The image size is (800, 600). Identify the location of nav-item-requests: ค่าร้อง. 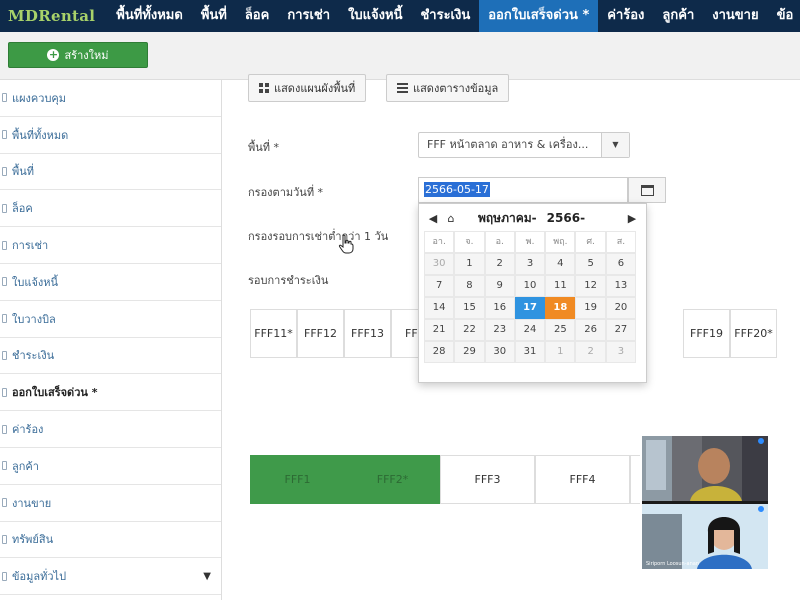
(625, 16).